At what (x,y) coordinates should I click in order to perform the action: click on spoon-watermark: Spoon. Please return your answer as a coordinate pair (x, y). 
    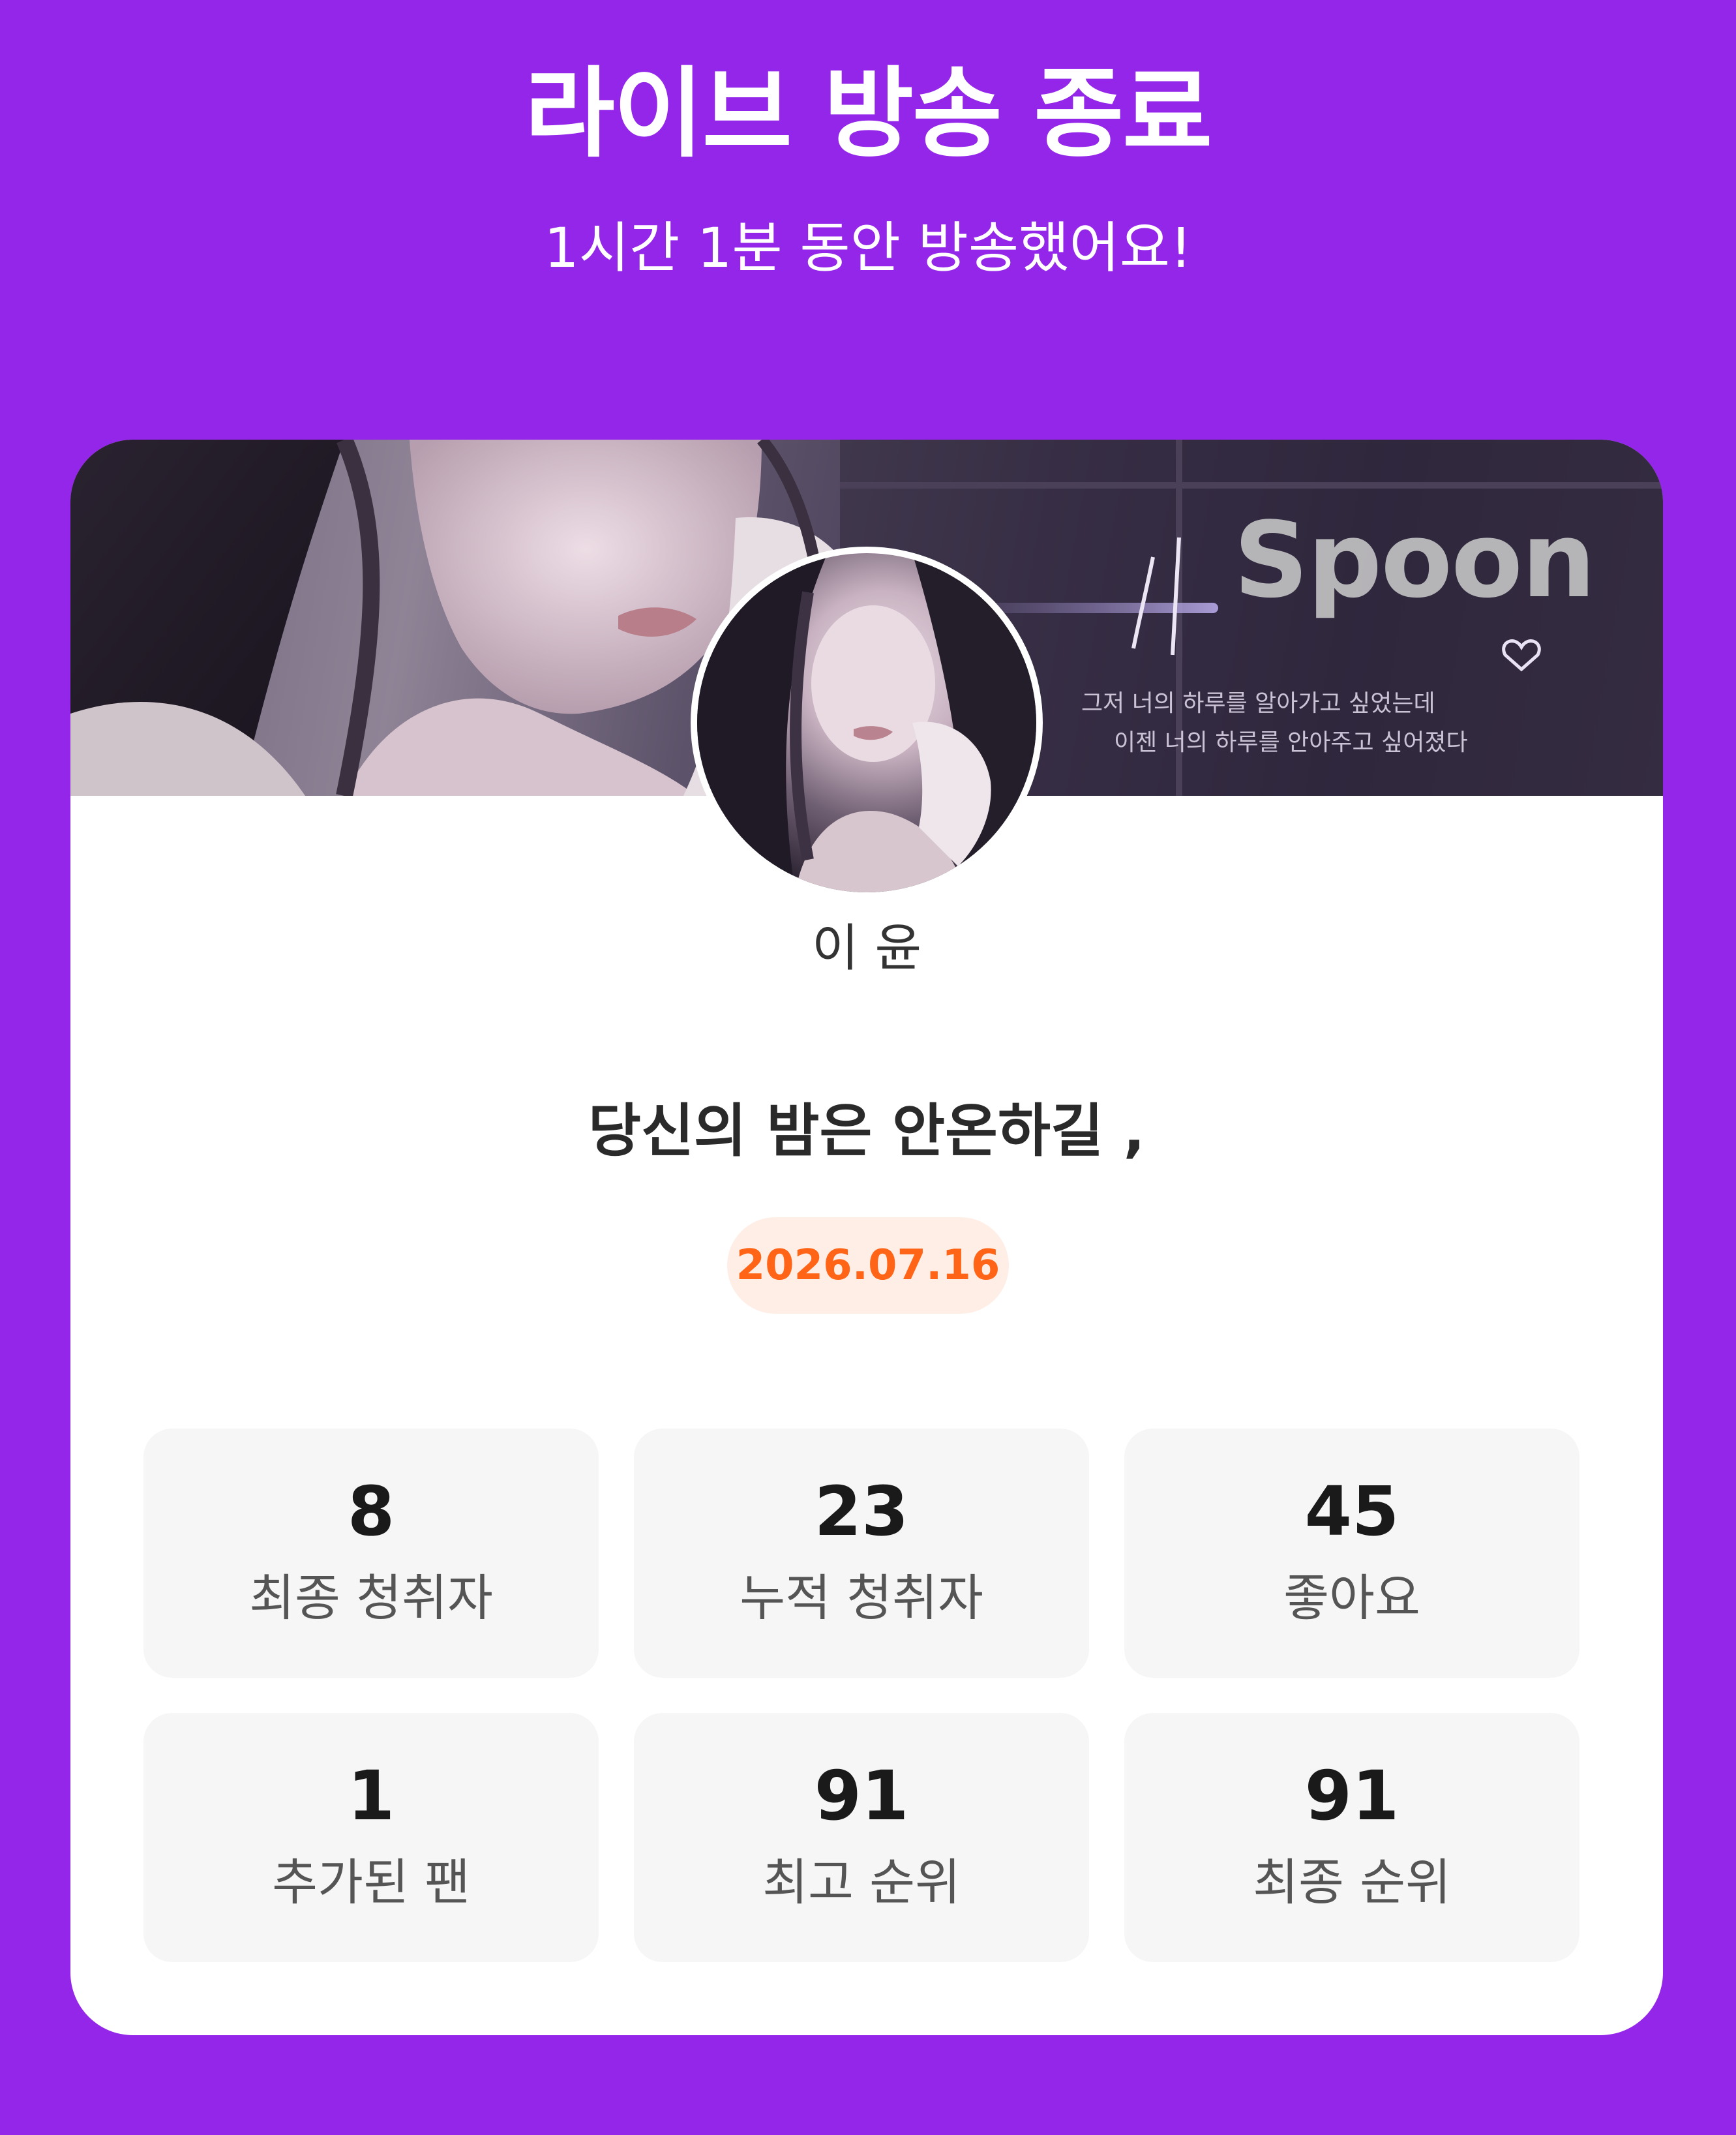
    Looking at the image, I should click on (1414, 560).